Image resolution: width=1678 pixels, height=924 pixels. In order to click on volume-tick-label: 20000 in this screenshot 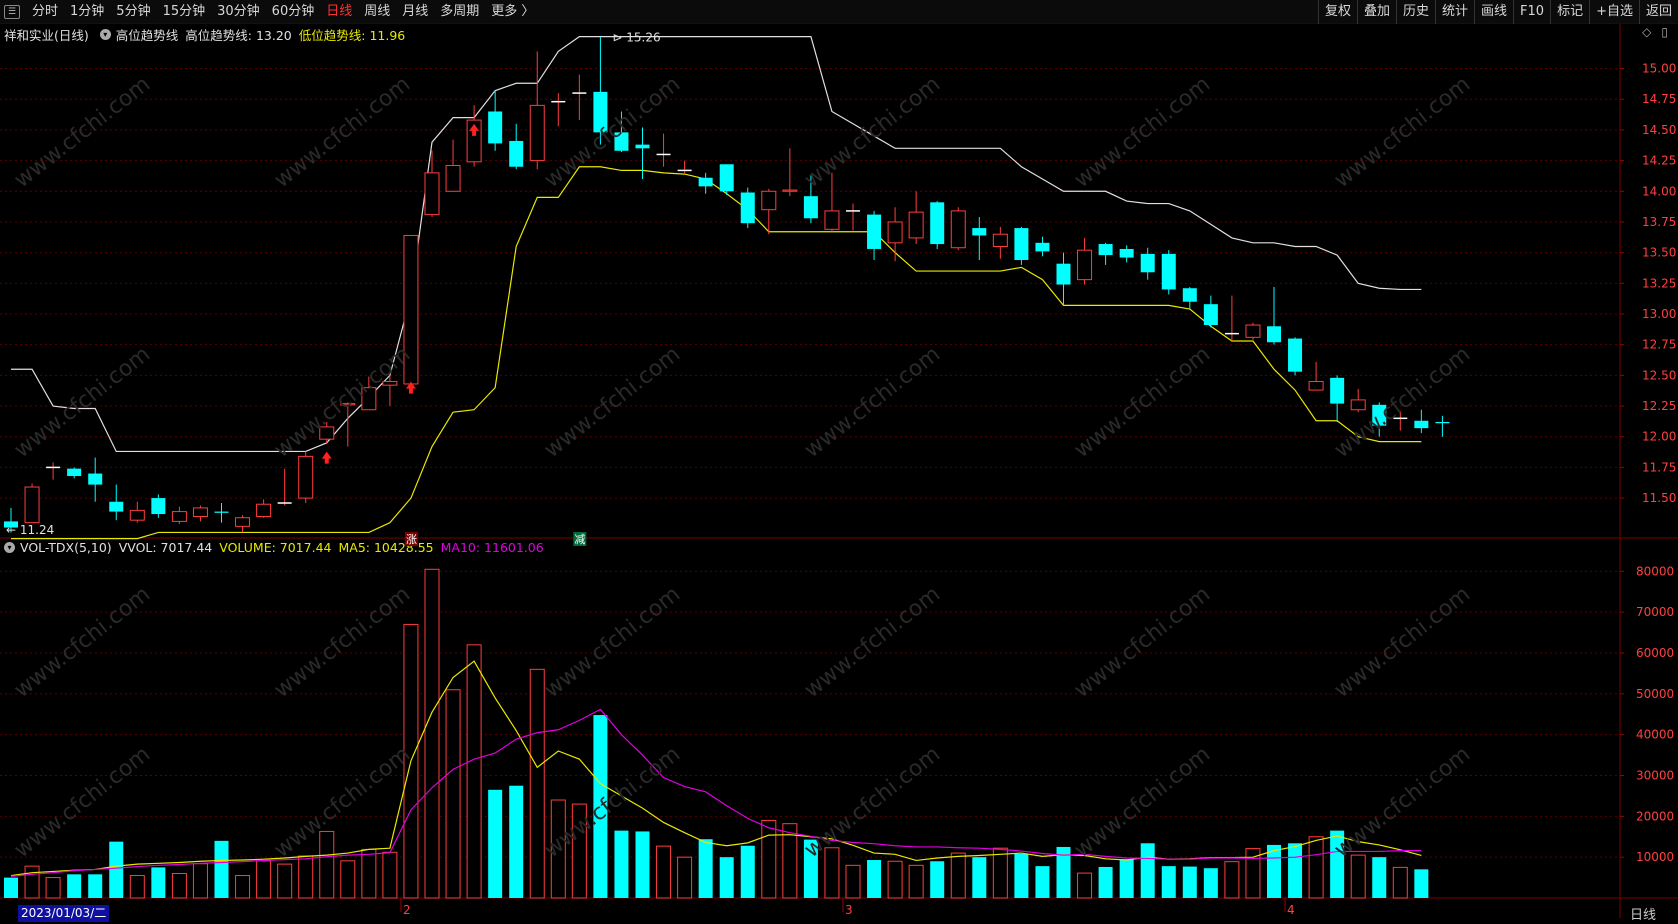, I will do `click(1655, 816)`.